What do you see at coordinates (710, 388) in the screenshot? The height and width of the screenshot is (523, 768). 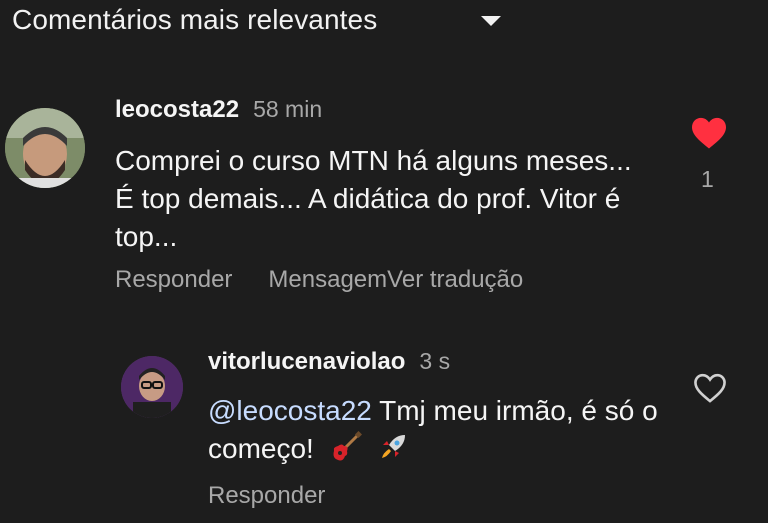 I see `heart-outline-icon` at bounding box center [710, 388].